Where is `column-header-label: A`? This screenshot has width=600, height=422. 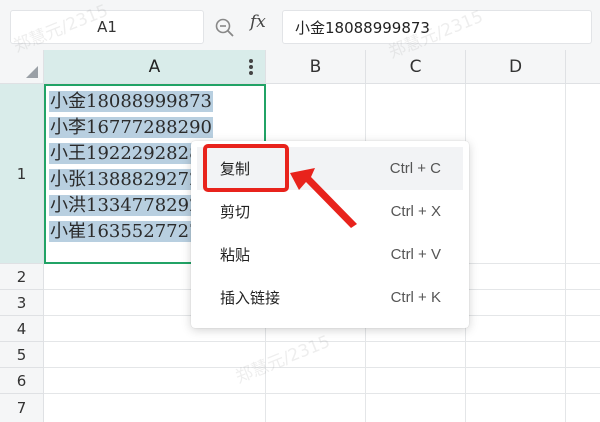 column-header-label: A is located at coordinates (154, 66).